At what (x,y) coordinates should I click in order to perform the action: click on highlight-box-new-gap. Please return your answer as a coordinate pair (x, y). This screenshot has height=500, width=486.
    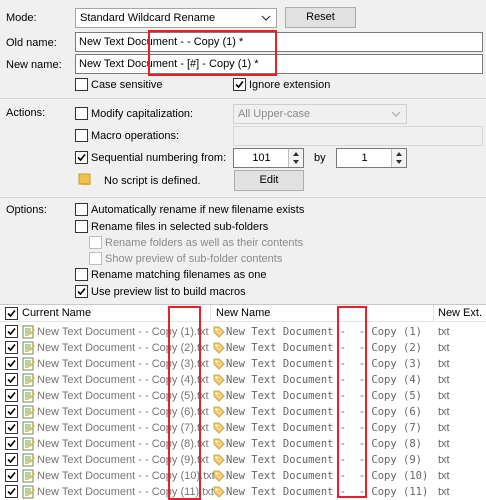
    Looking at the image, I should click on (352, 402).